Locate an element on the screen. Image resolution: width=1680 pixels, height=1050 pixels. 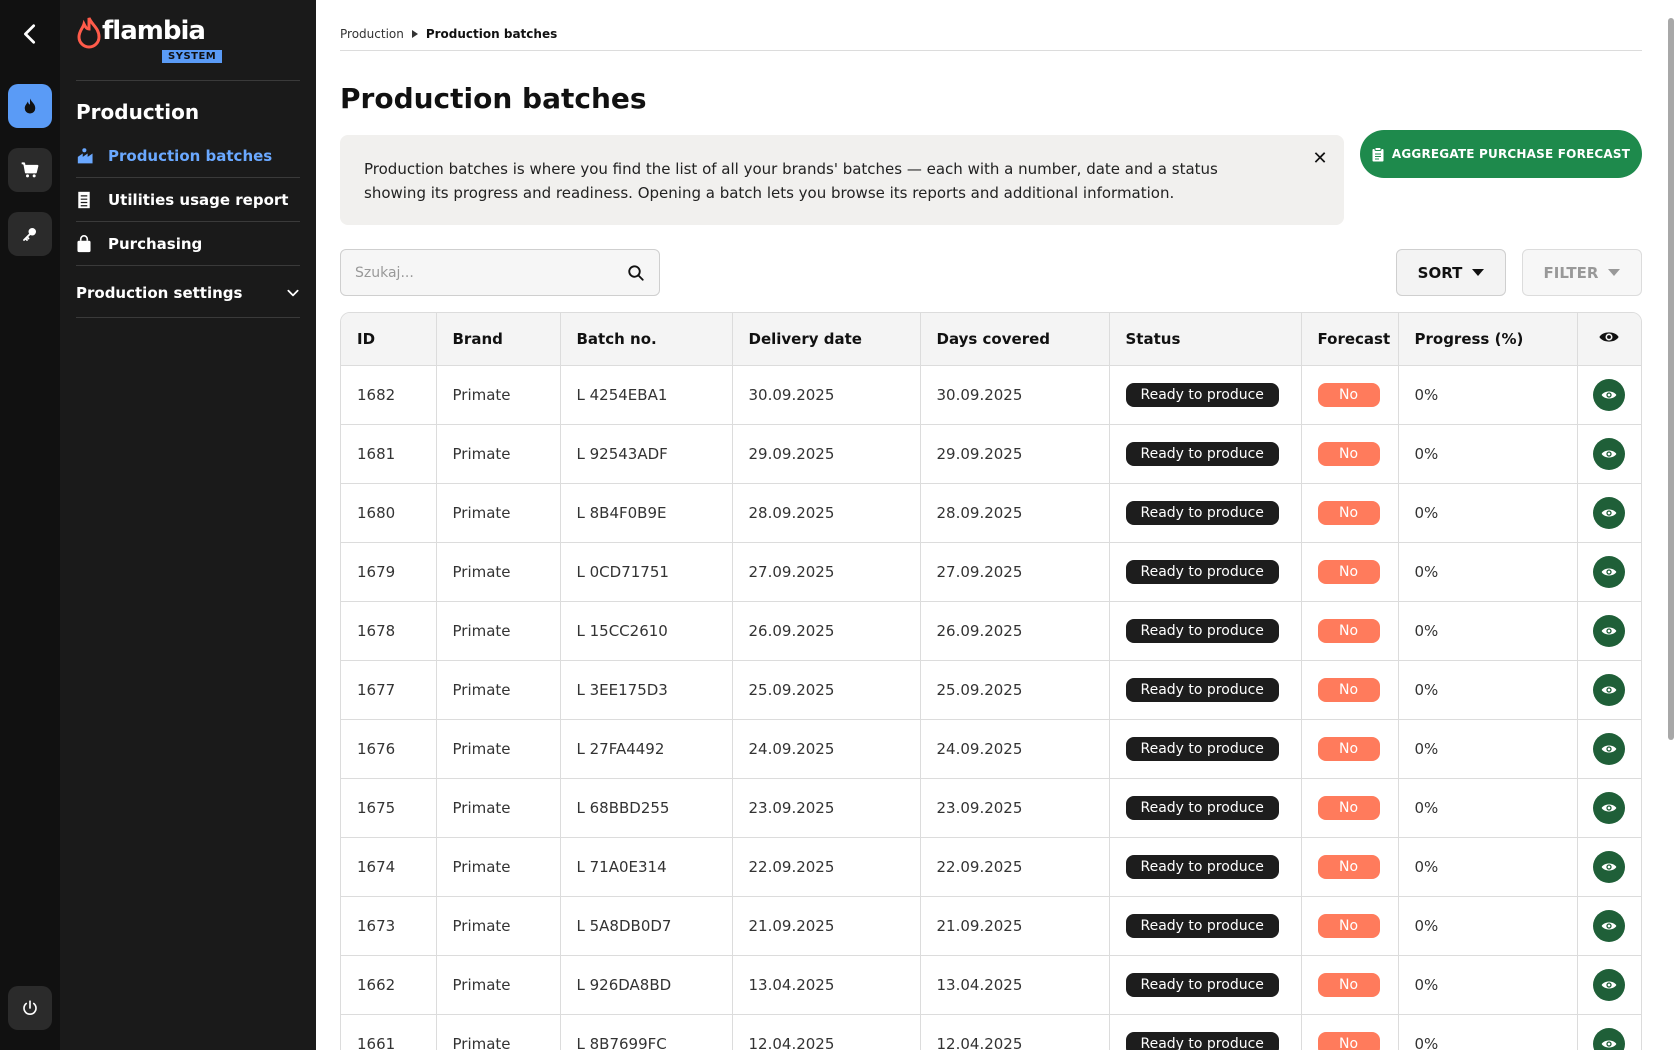
table-cell: 1677 is located at coordinates (389, 690).